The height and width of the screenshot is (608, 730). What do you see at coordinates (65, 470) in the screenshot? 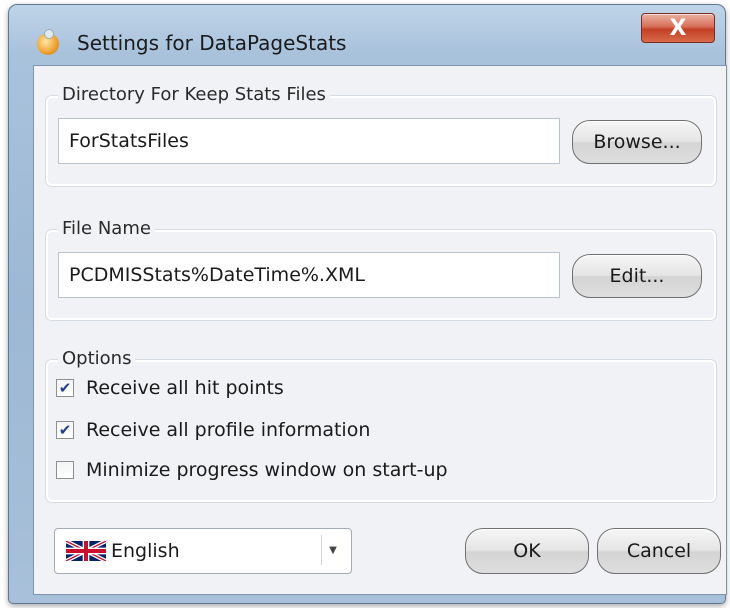
I see `minimize-progress-checkbox` at bounding box center [65, 470].